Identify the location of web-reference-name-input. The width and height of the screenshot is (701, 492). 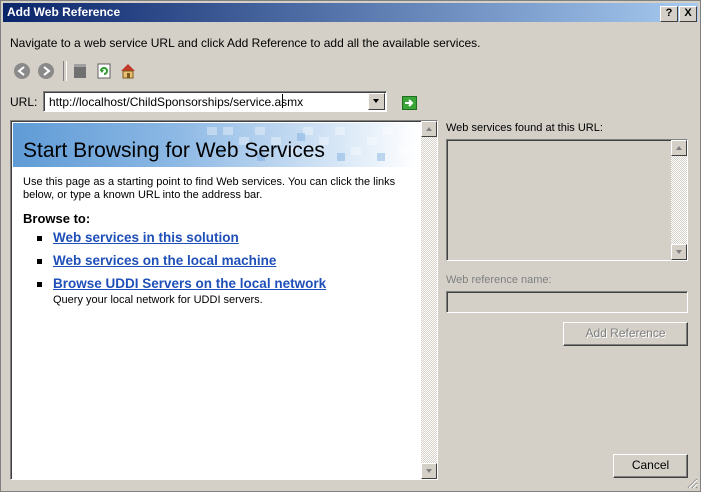
(567, 302).